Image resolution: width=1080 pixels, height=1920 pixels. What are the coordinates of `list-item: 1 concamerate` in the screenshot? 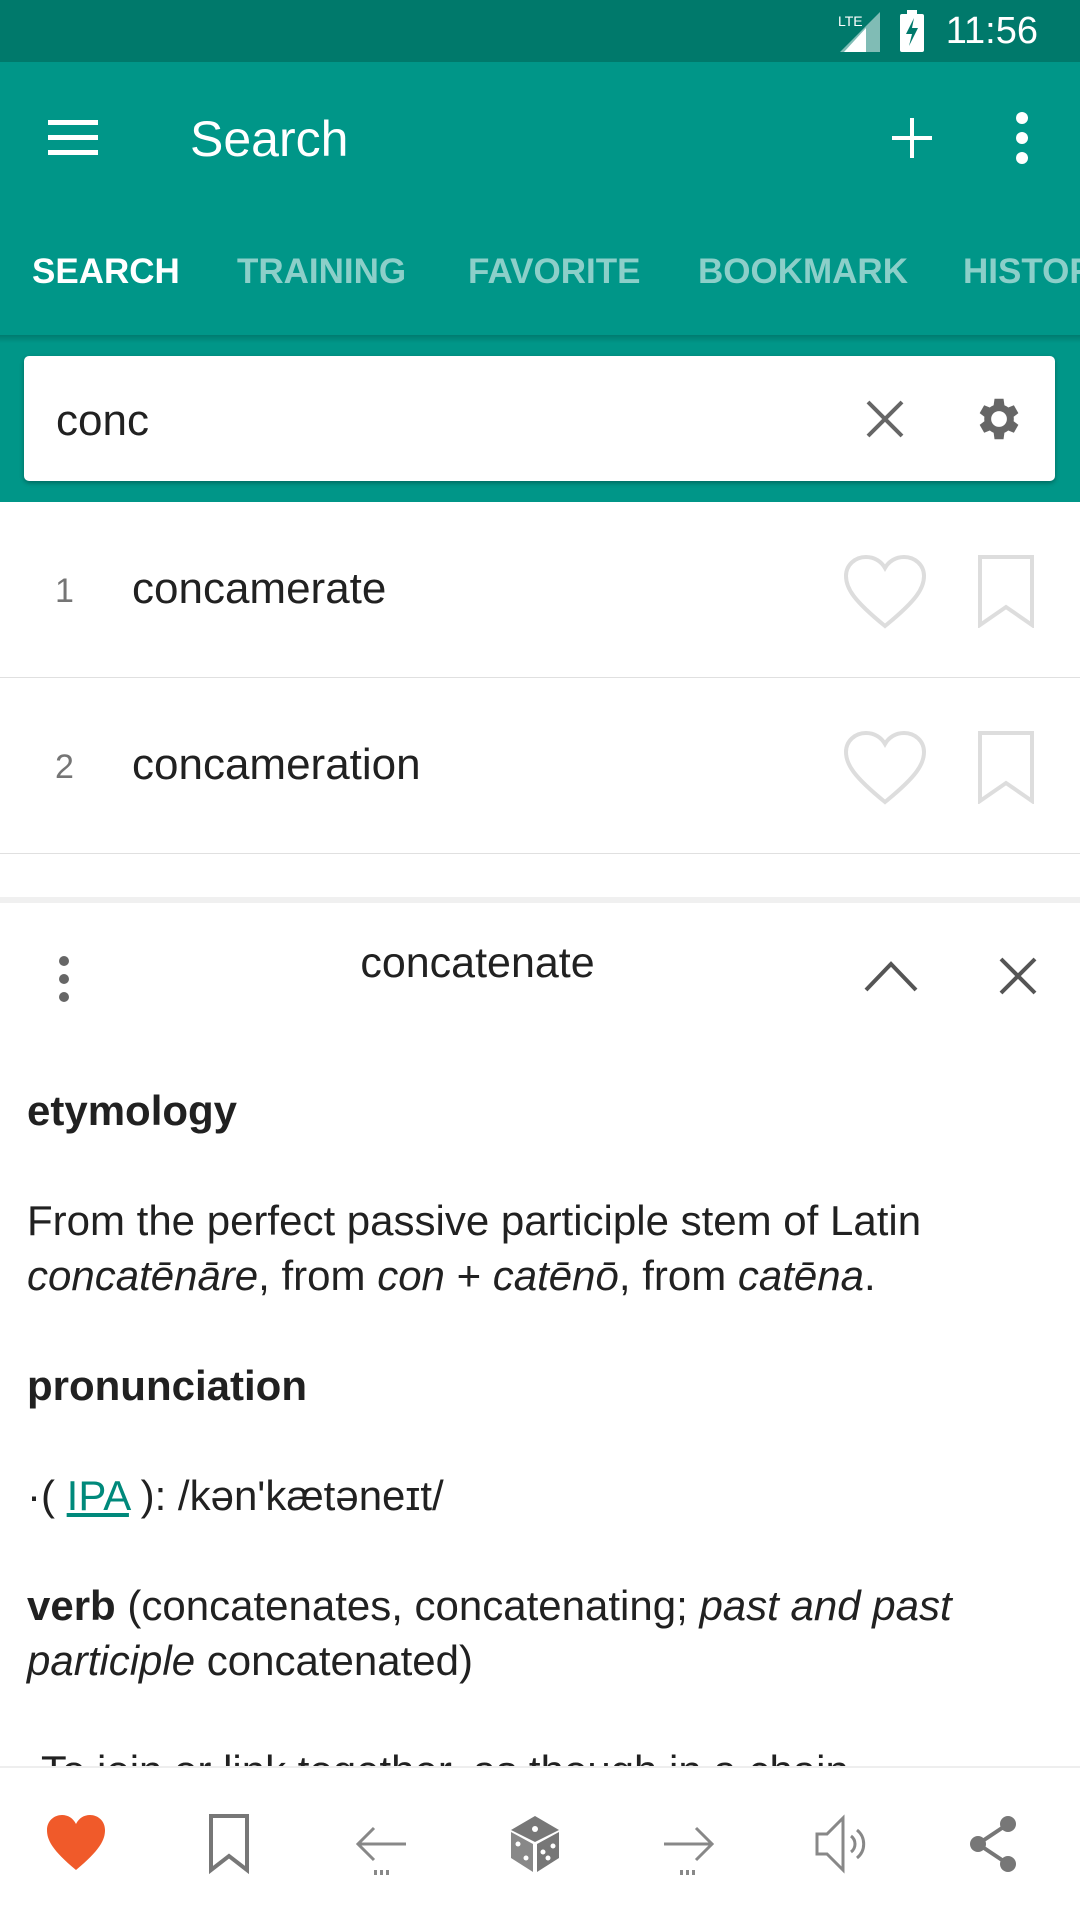 It's located at (540, 590).